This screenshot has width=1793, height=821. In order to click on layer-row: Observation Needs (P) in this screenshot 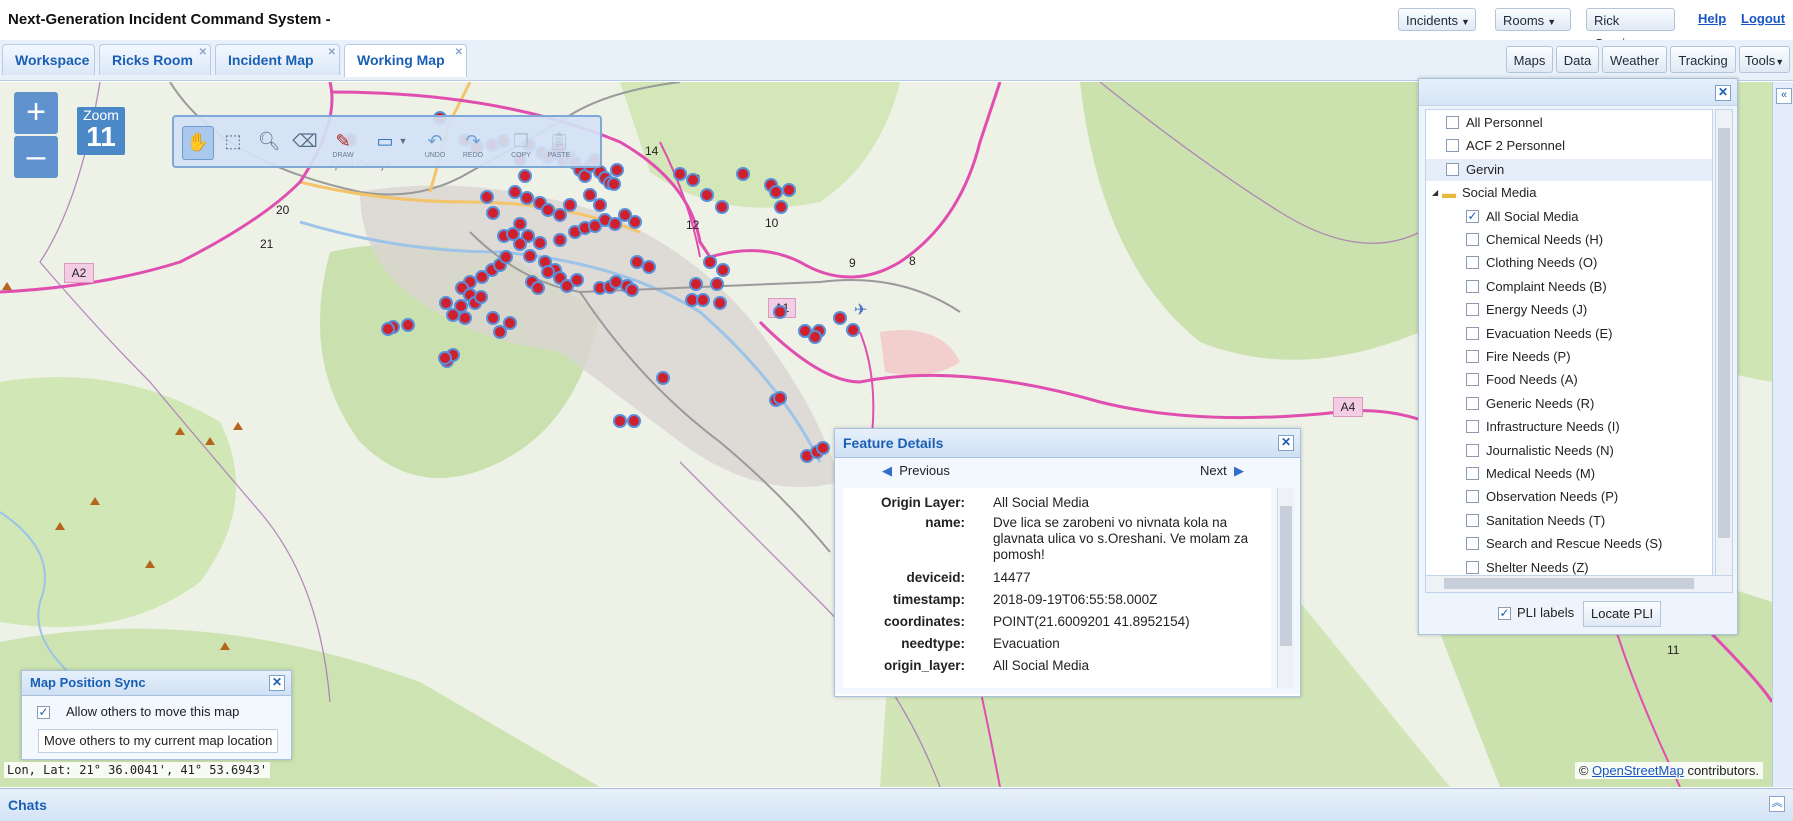, I will do `click(1569, 497)`.